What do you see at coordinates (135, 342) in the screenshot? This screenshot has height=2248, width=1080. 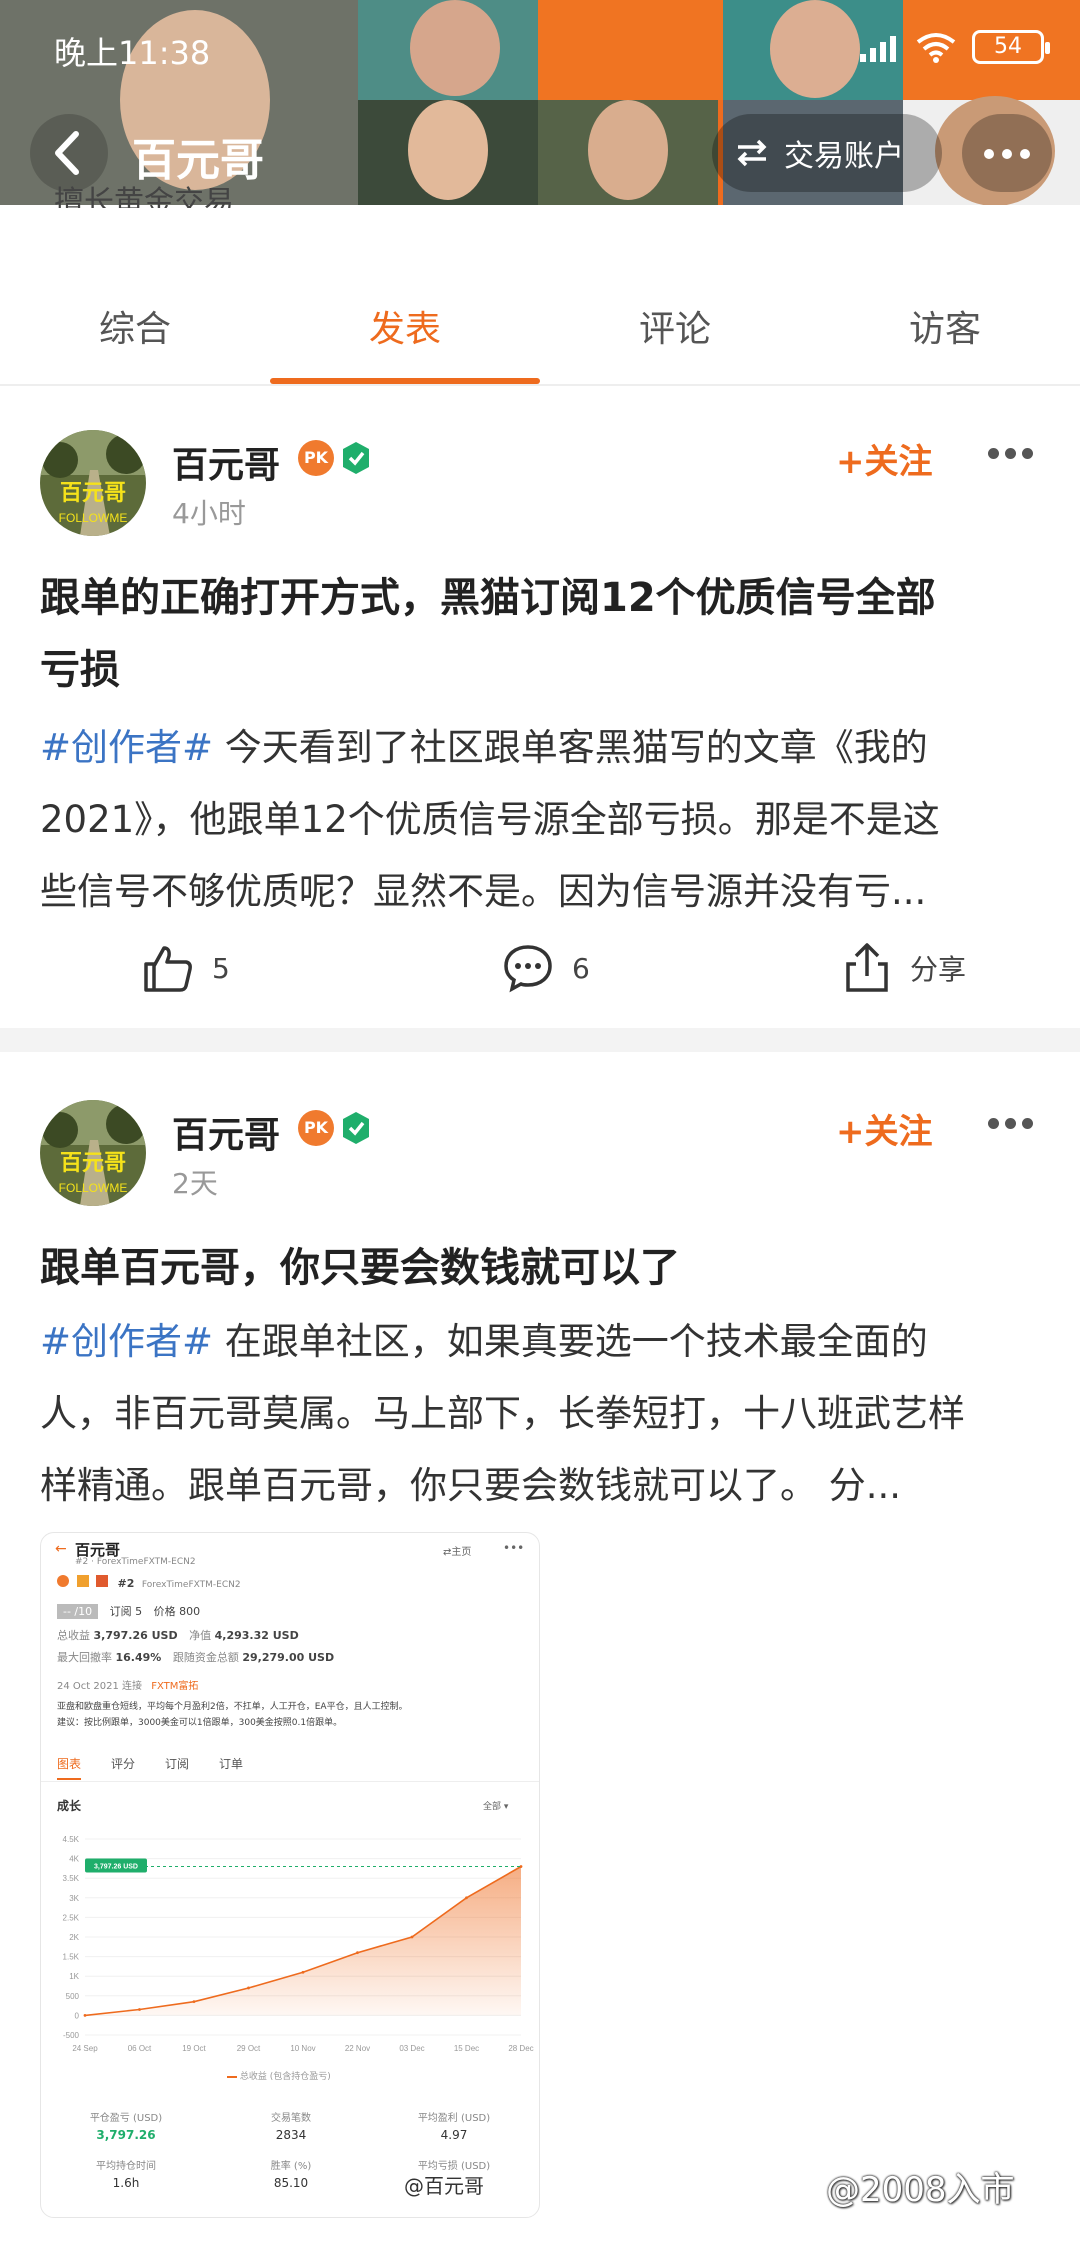 I see `tab-overview: 综合` at bounding box center [135, 342].